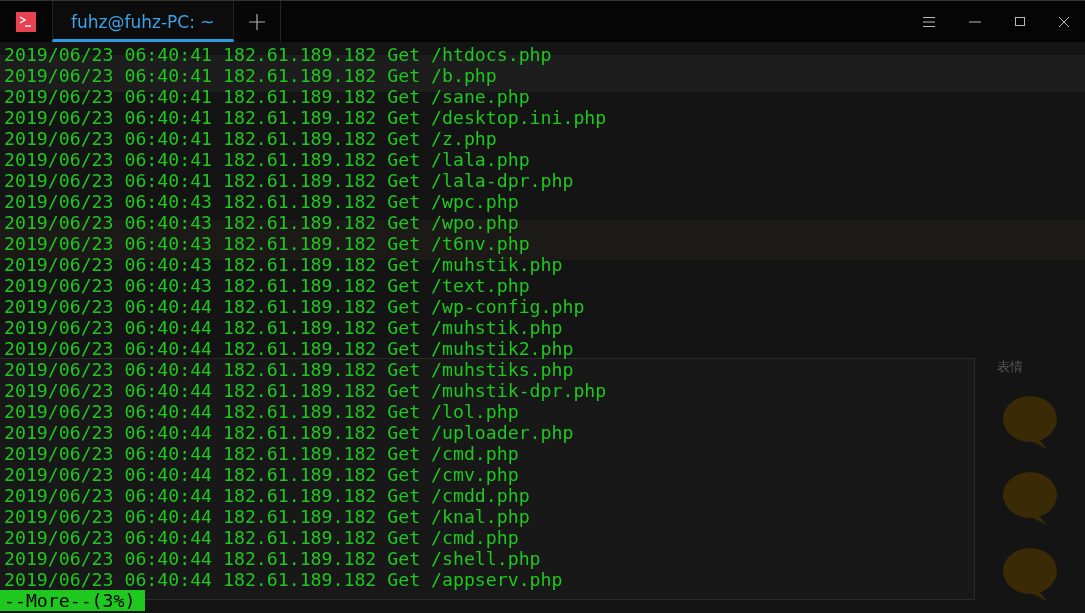  Describe the element at coordinates (305, 390) in the screenshot. I see `log-line: 2019/06/23 06:40:44 182.61.189.182 Get /muhstik-dpr.php` at that location.